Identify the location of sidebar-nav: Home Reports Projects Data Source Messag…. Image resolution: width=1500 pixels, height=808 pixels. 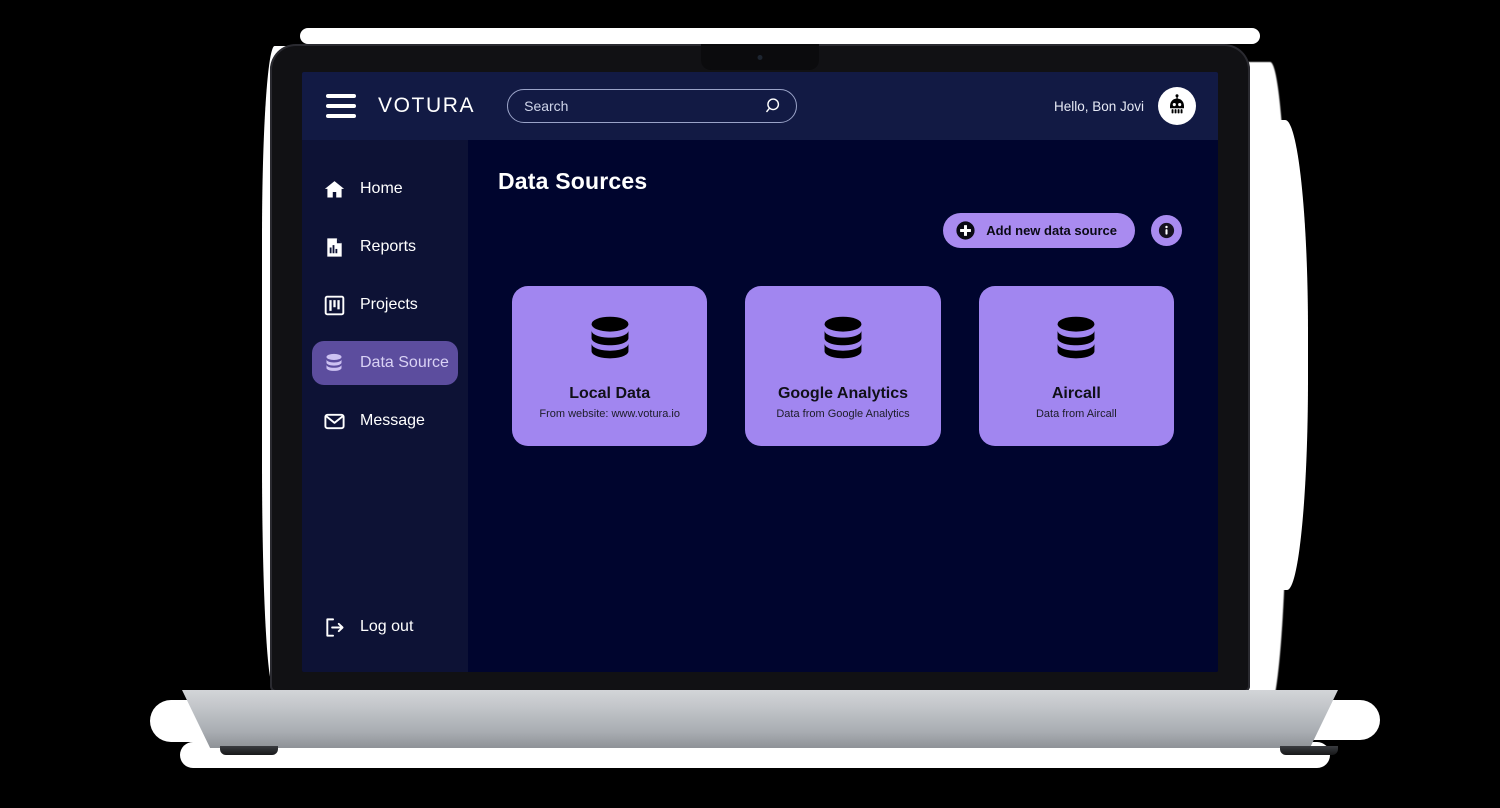
(385, 305).